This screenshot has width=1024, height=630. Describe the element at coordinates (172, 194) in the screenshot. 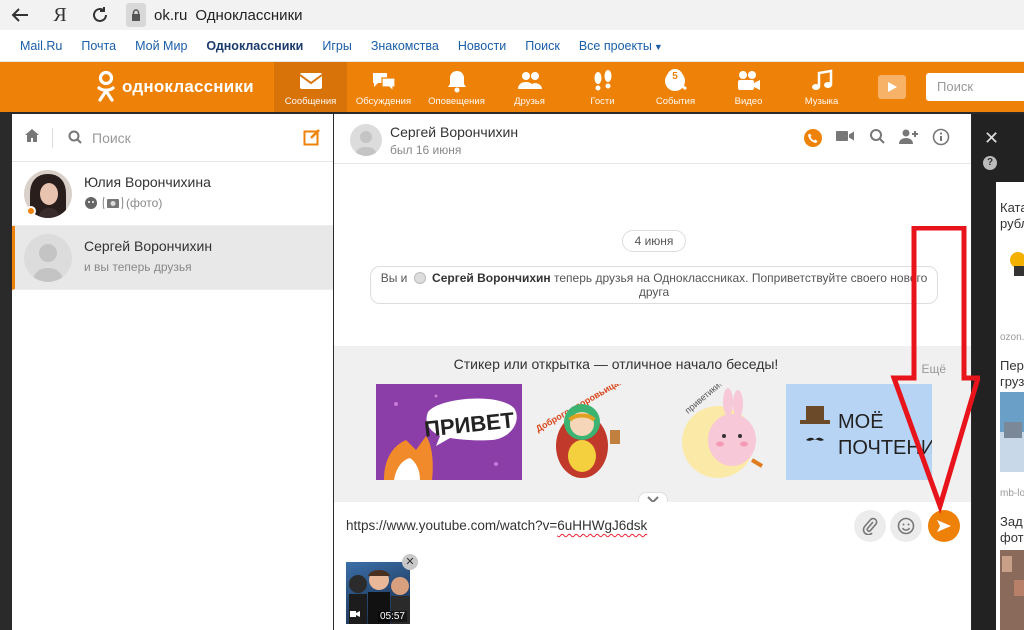

I see `chat-list-item: Юлия Ворончихина (фото)` at that location.